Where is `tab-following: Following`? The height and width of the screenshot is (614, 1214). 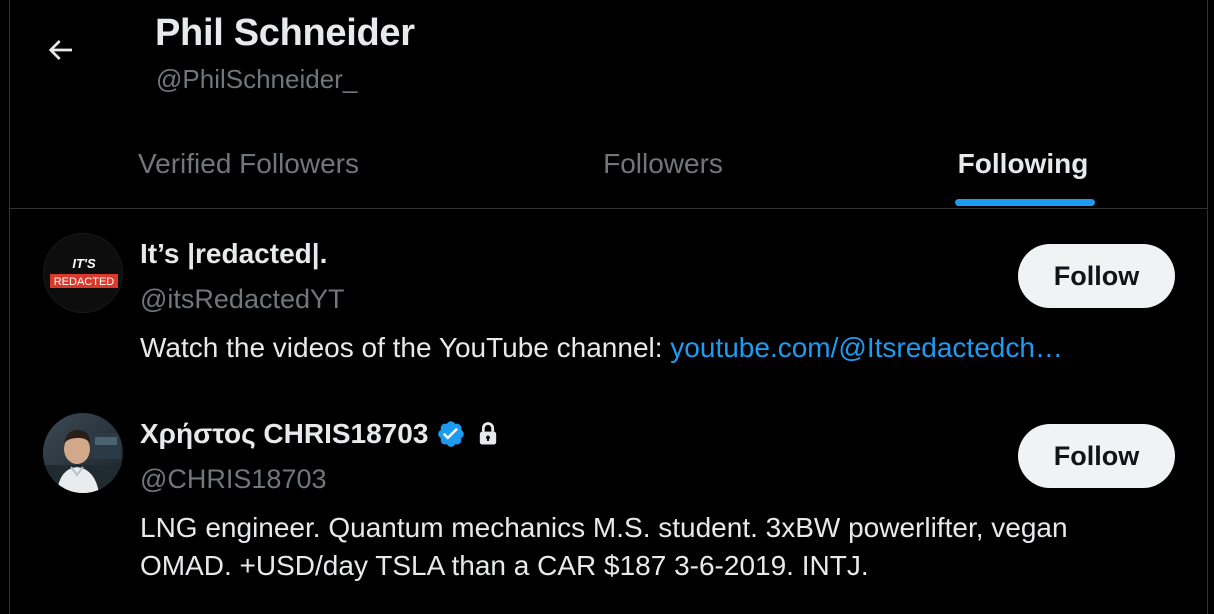 tab-following: Following is located at coordinates (1023, 164).